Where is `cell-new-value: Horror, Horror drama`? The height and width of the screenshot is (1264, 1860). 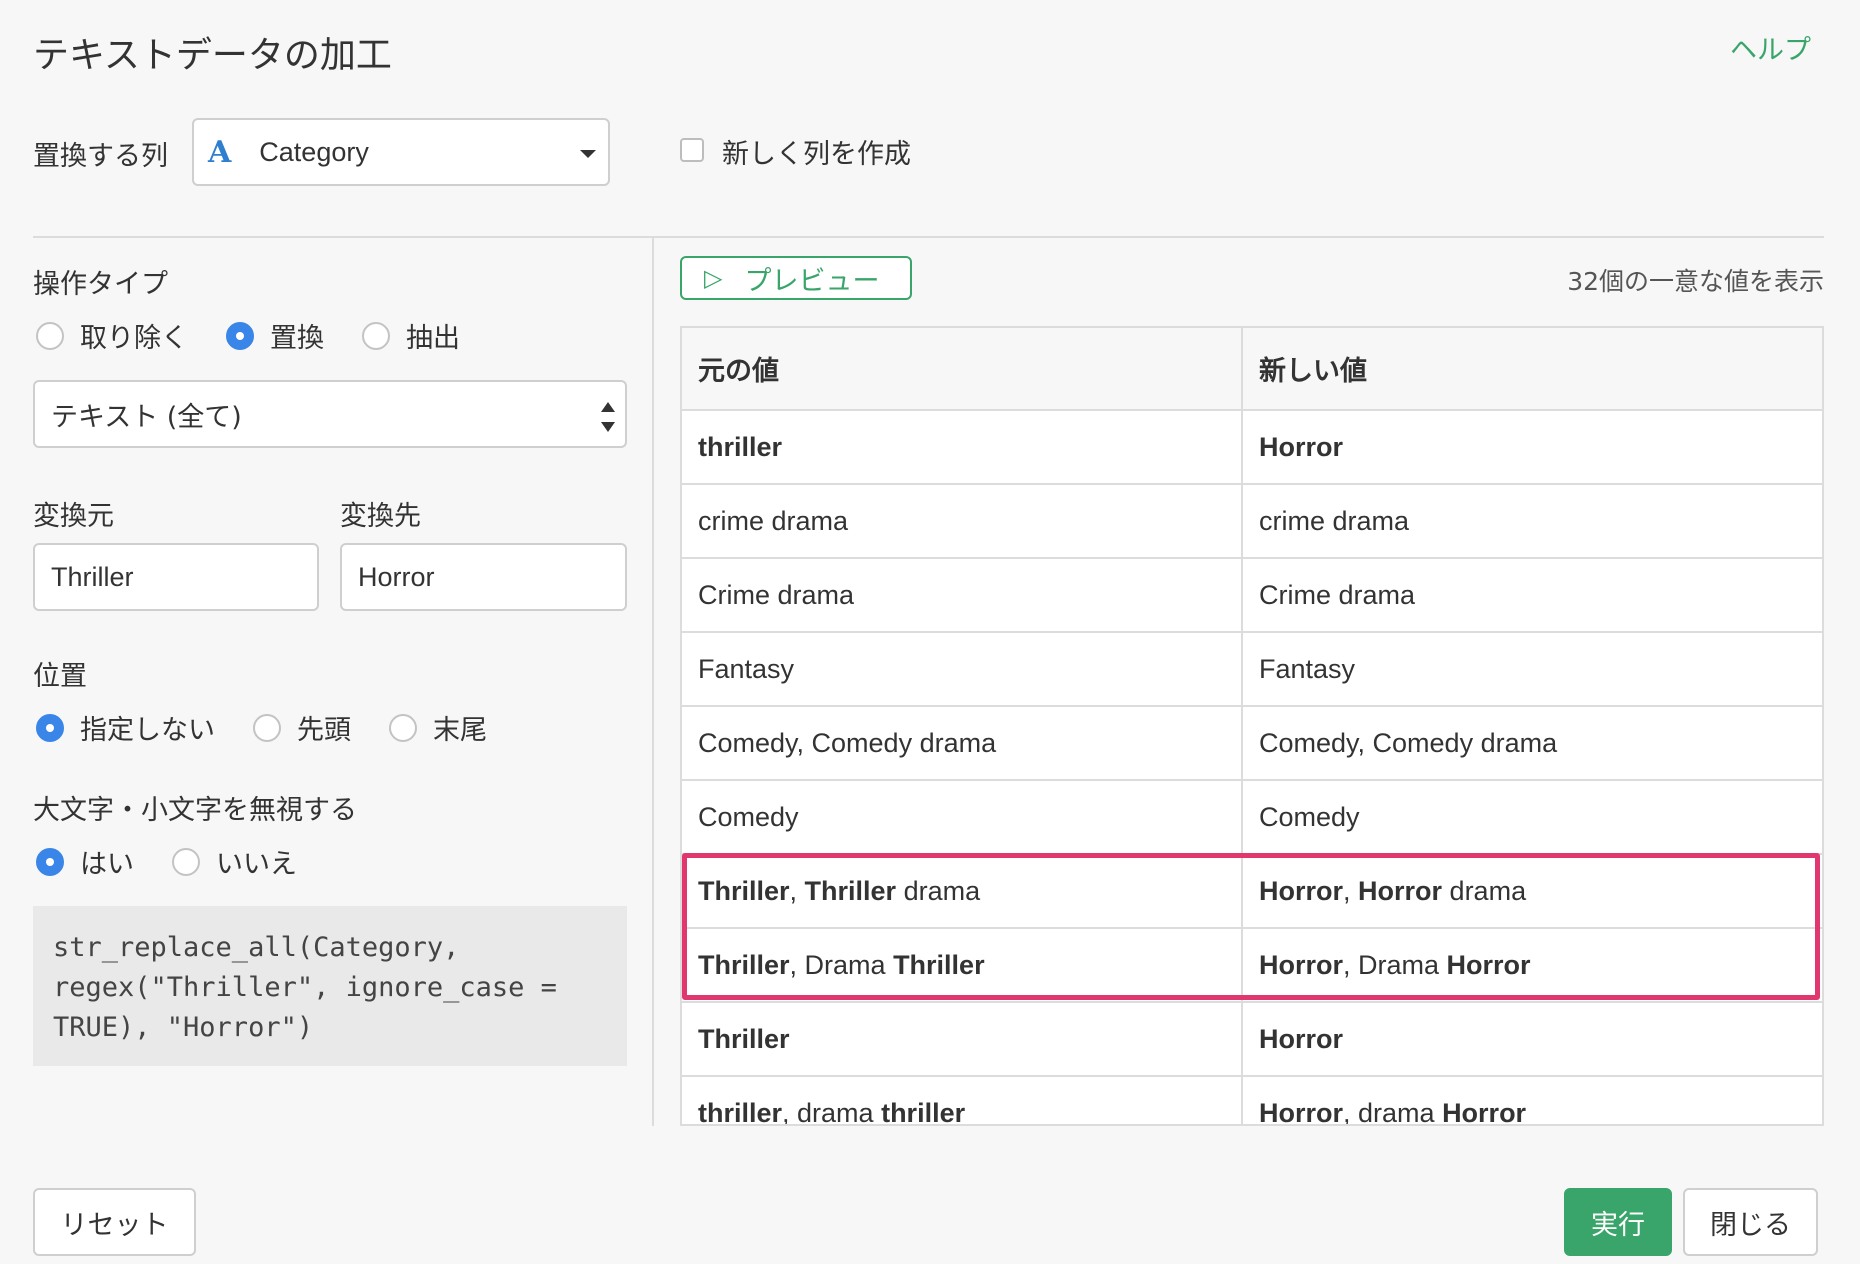 cell-new-value: Horror, Horror drama is located at coordinates (1532, 891).